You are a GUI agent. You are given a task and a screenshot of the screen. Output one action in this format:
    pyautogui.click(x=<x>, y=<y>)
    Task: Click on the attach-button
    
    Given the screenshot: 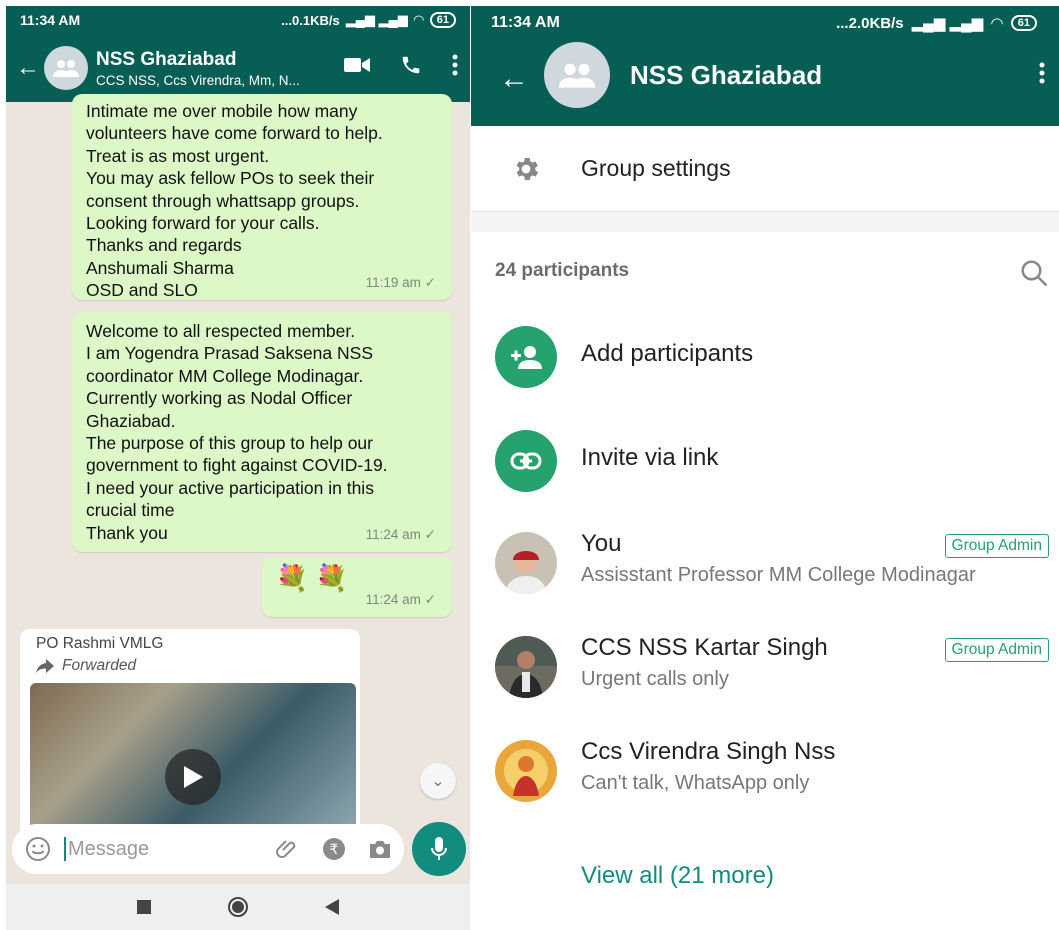 What is the action you would take?
    pyautogui.click(x=288, y=849)
    